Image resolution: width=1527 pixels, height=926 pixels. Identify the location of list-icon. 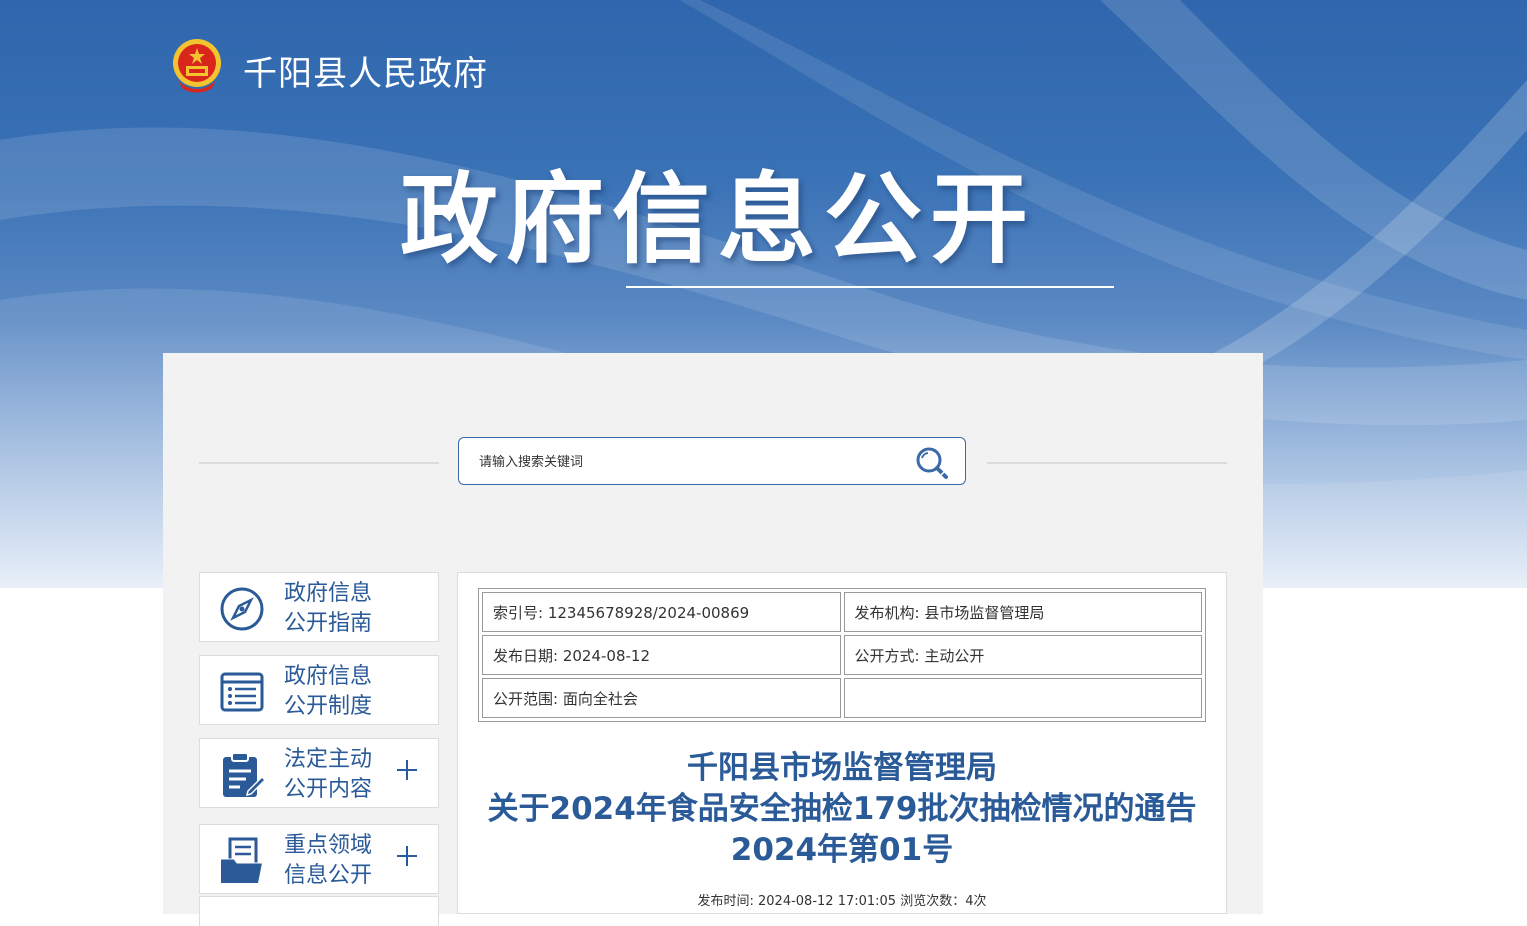
(242, 692).